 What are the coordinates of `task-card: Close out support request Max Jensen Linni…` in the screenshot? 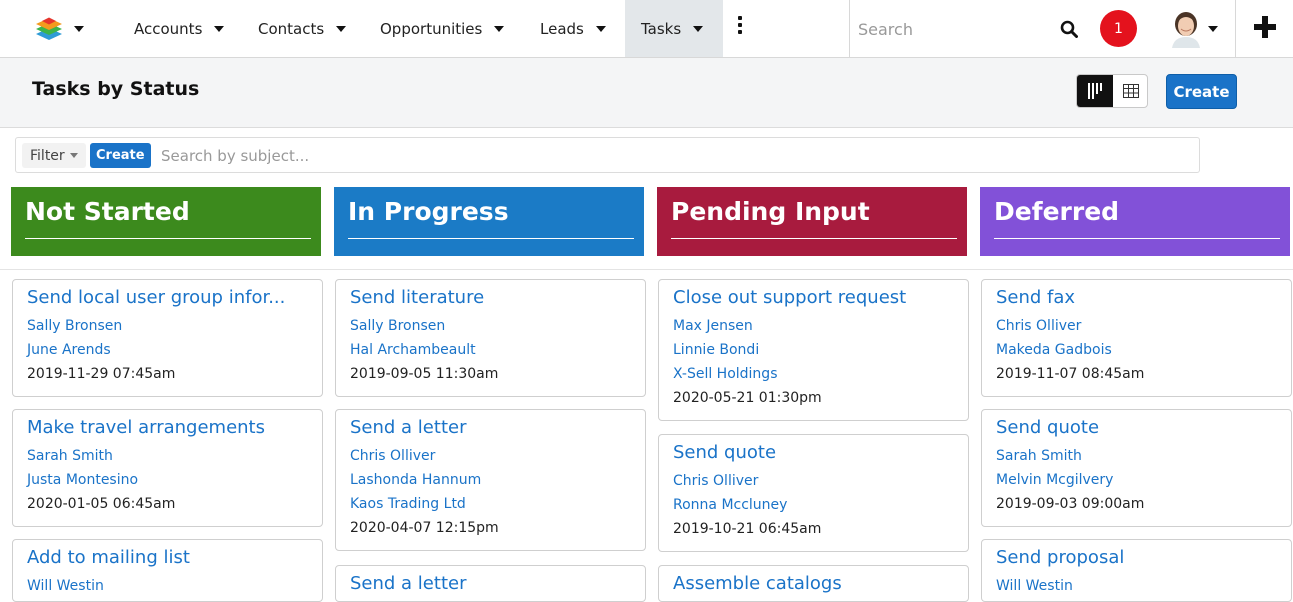 It's located at (813, 350).